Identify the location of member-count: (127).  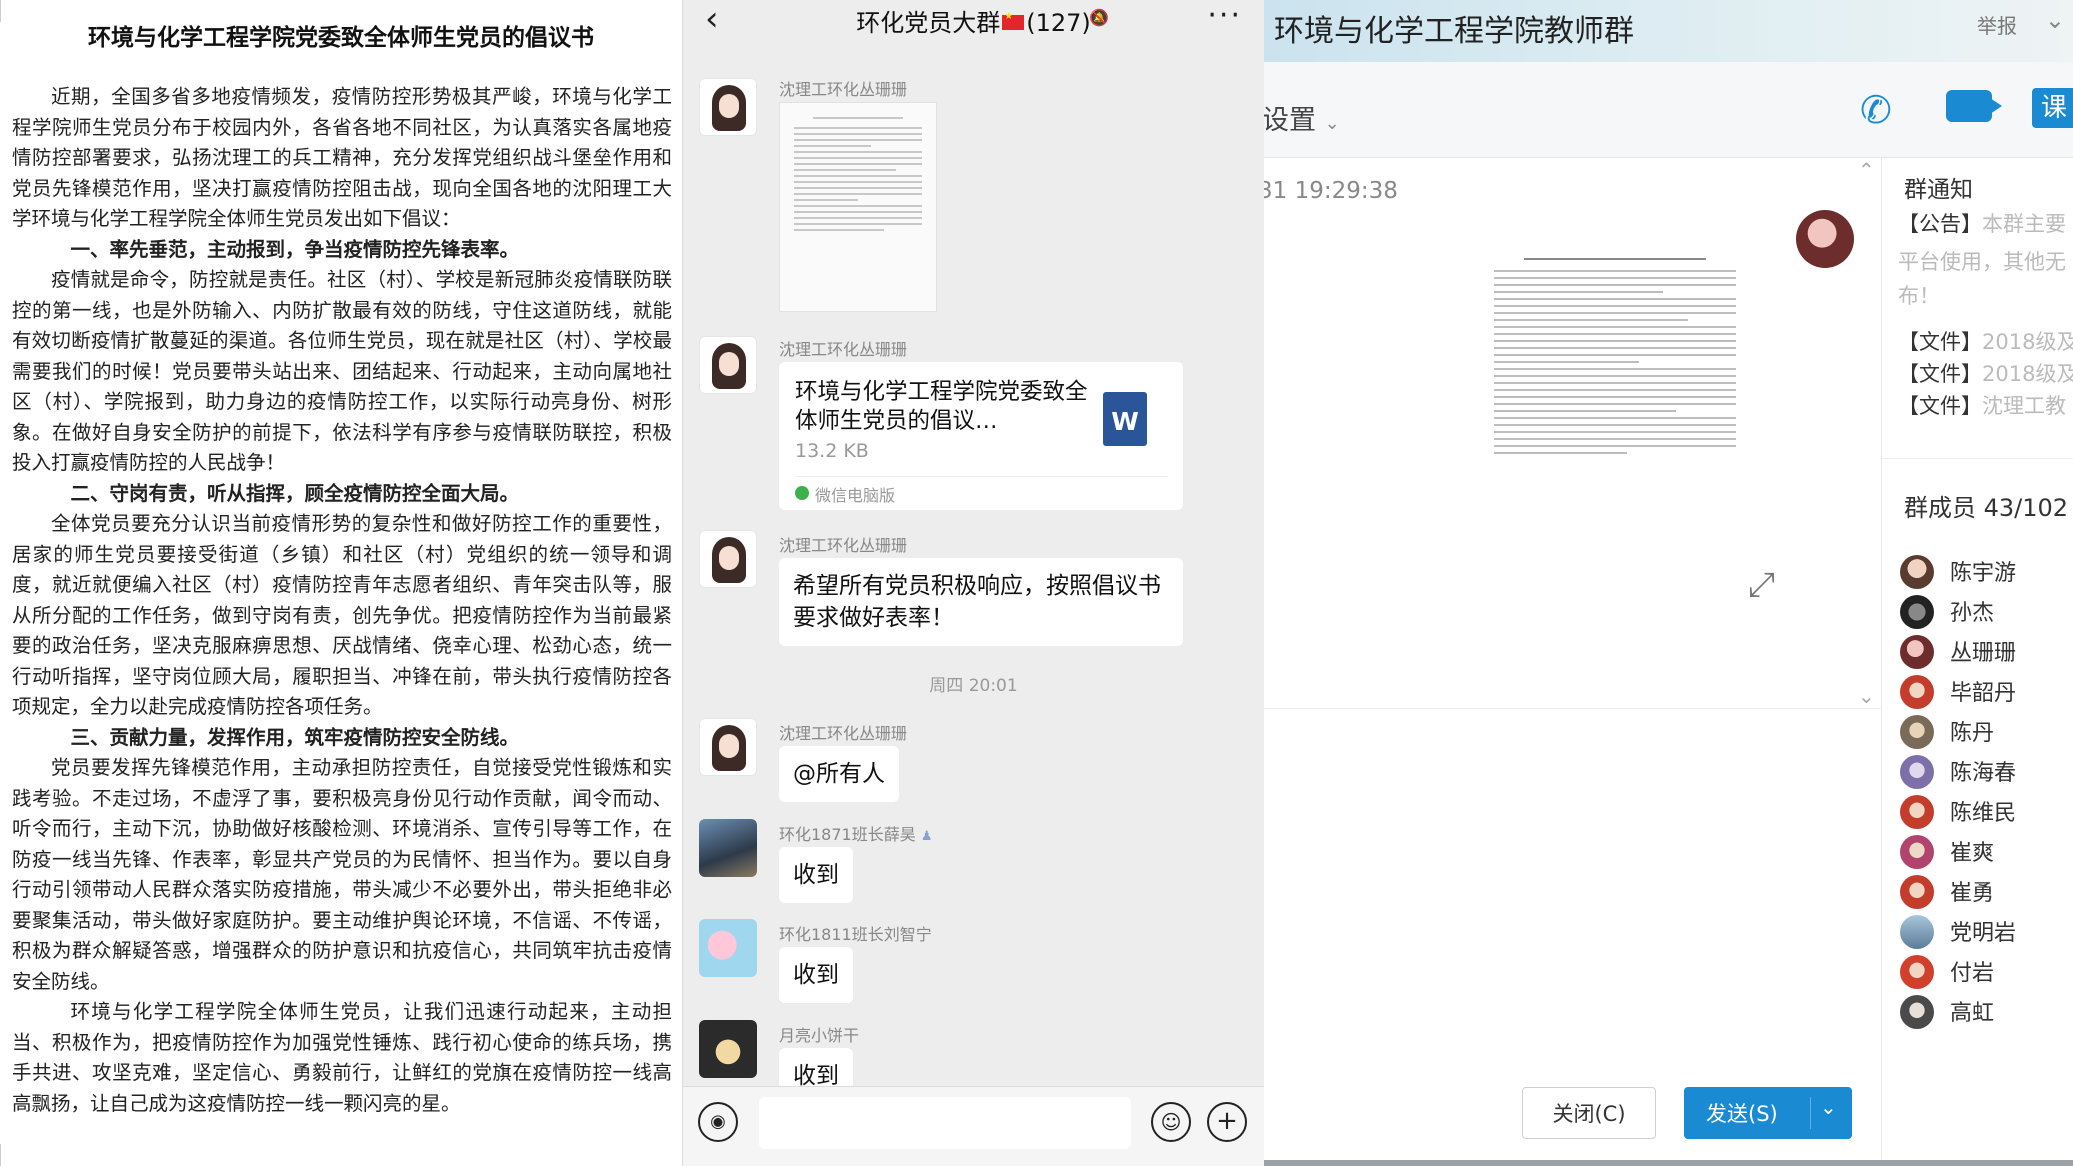
(1058, 23).